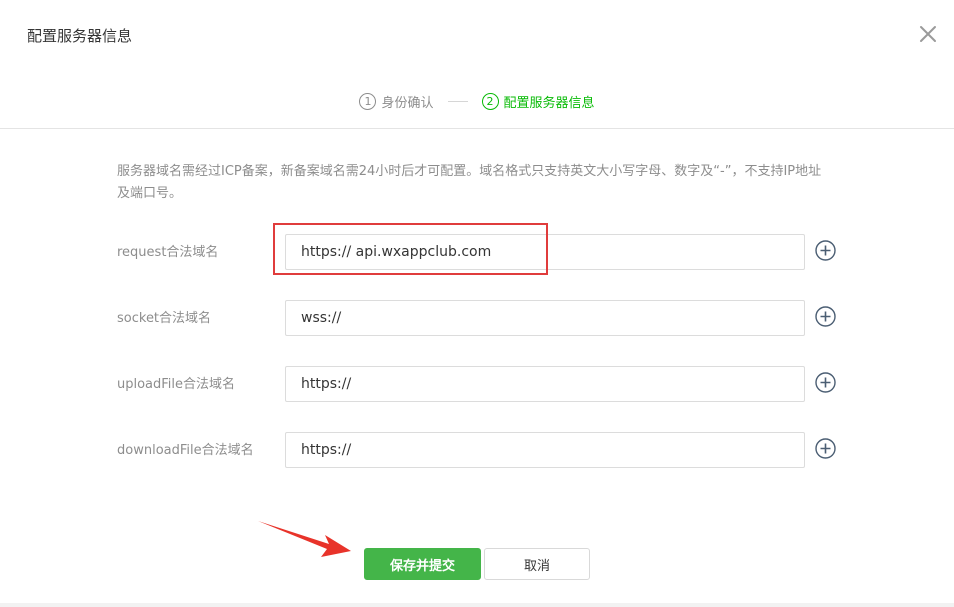 The width and height of the screenshot is (954, 607). I want to click on header-divider, so click(477, 128).